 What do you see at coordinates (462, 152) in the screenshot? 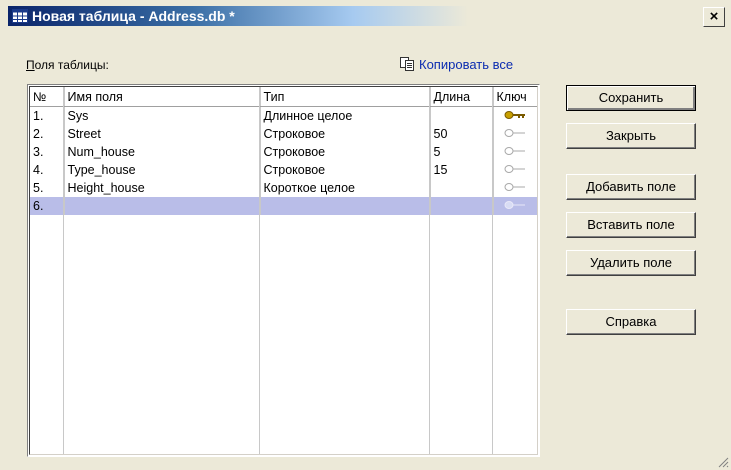
I see `field-length-cell: 5` at bounding box center [462, 152].